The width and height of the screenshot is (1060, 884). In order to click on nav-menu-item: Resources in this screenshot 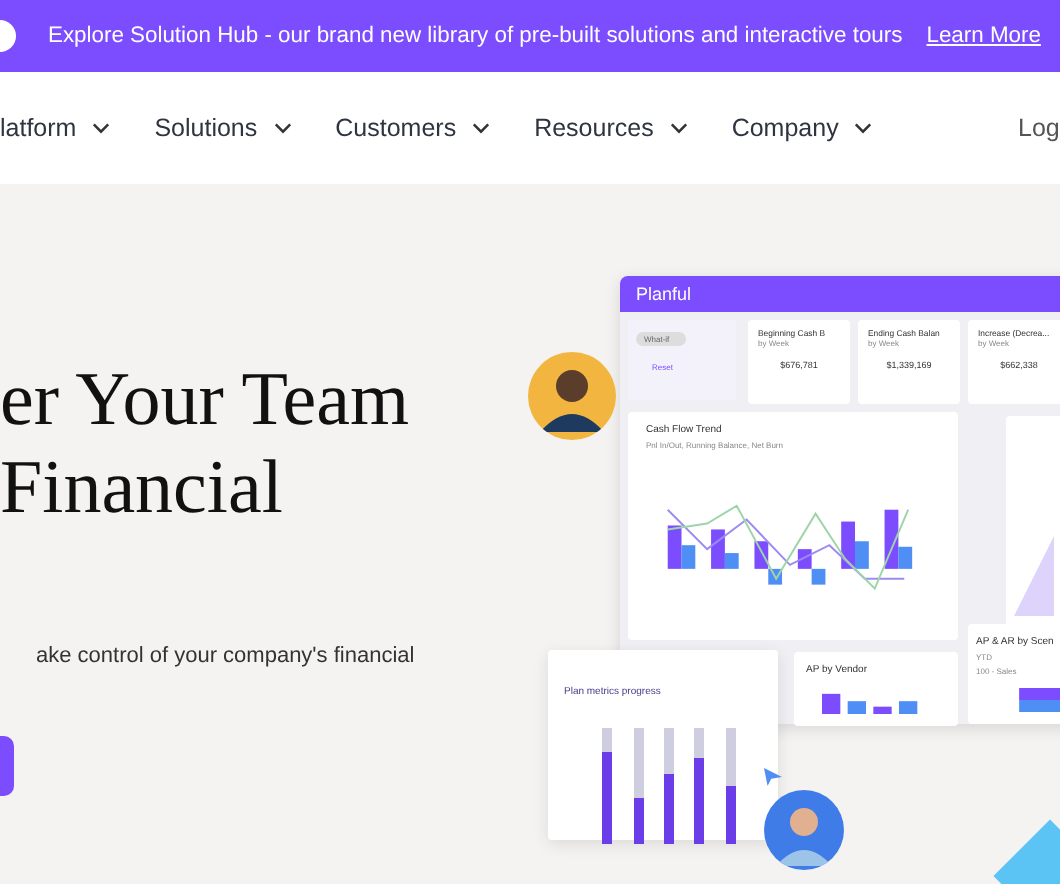, I will do `click(611, 128)`.